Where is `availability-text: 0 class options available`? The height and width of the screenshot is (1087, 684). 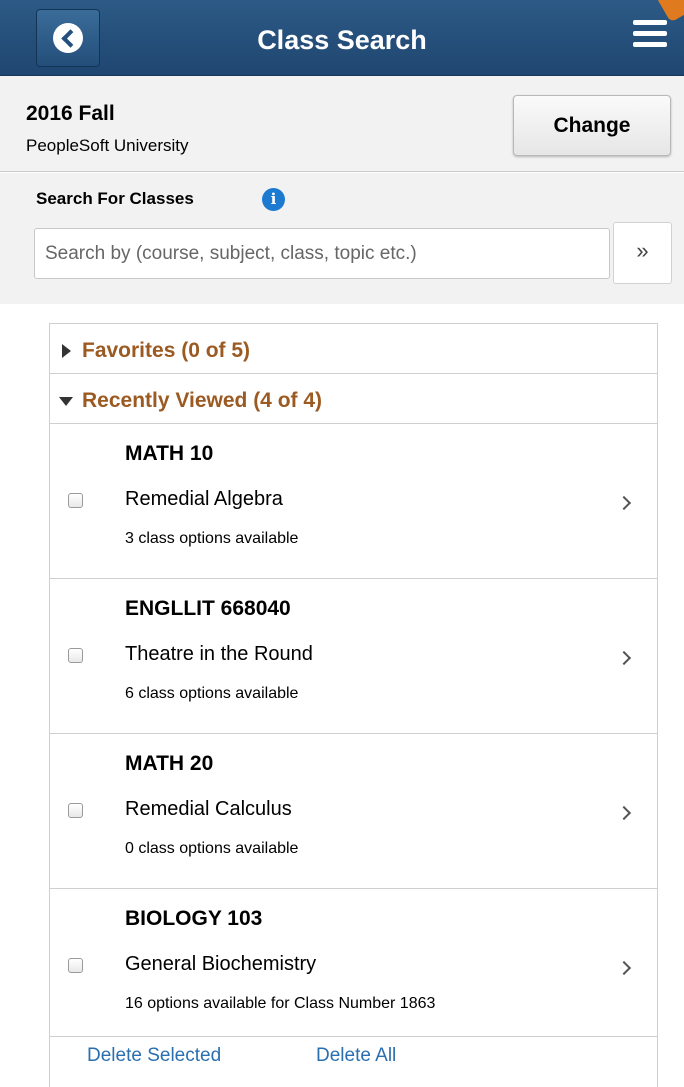 availability-text: 0 class options available is located at coordinates (212, 848).